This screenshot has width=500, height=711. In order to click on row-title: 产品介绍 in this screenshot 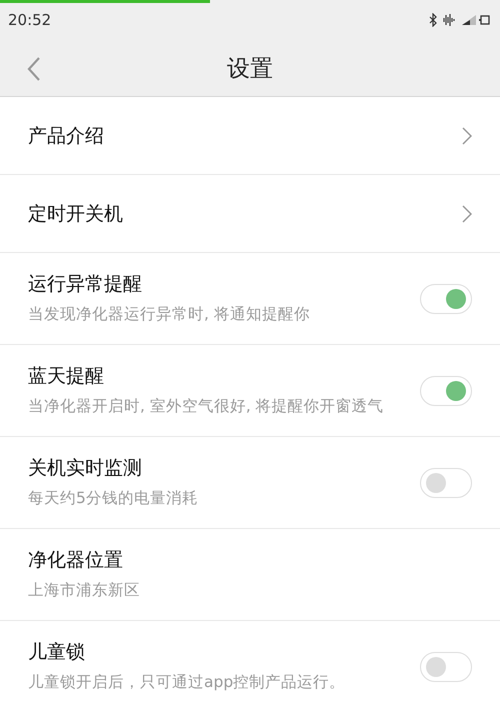, I will do `click(66, 136)`.